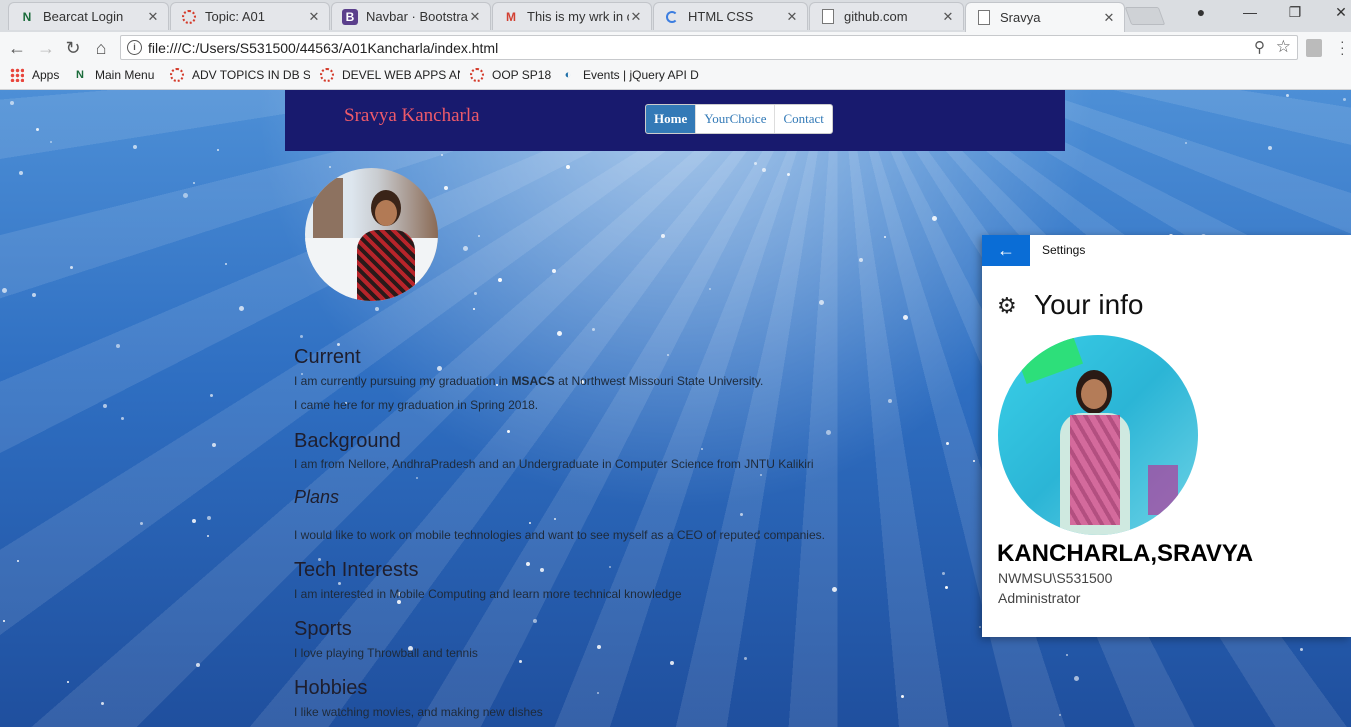 The image size is (1351, 727). Describe the element at coordinates (1295, 14) in the screenshot. I see `restore-button: ❐` at that location.